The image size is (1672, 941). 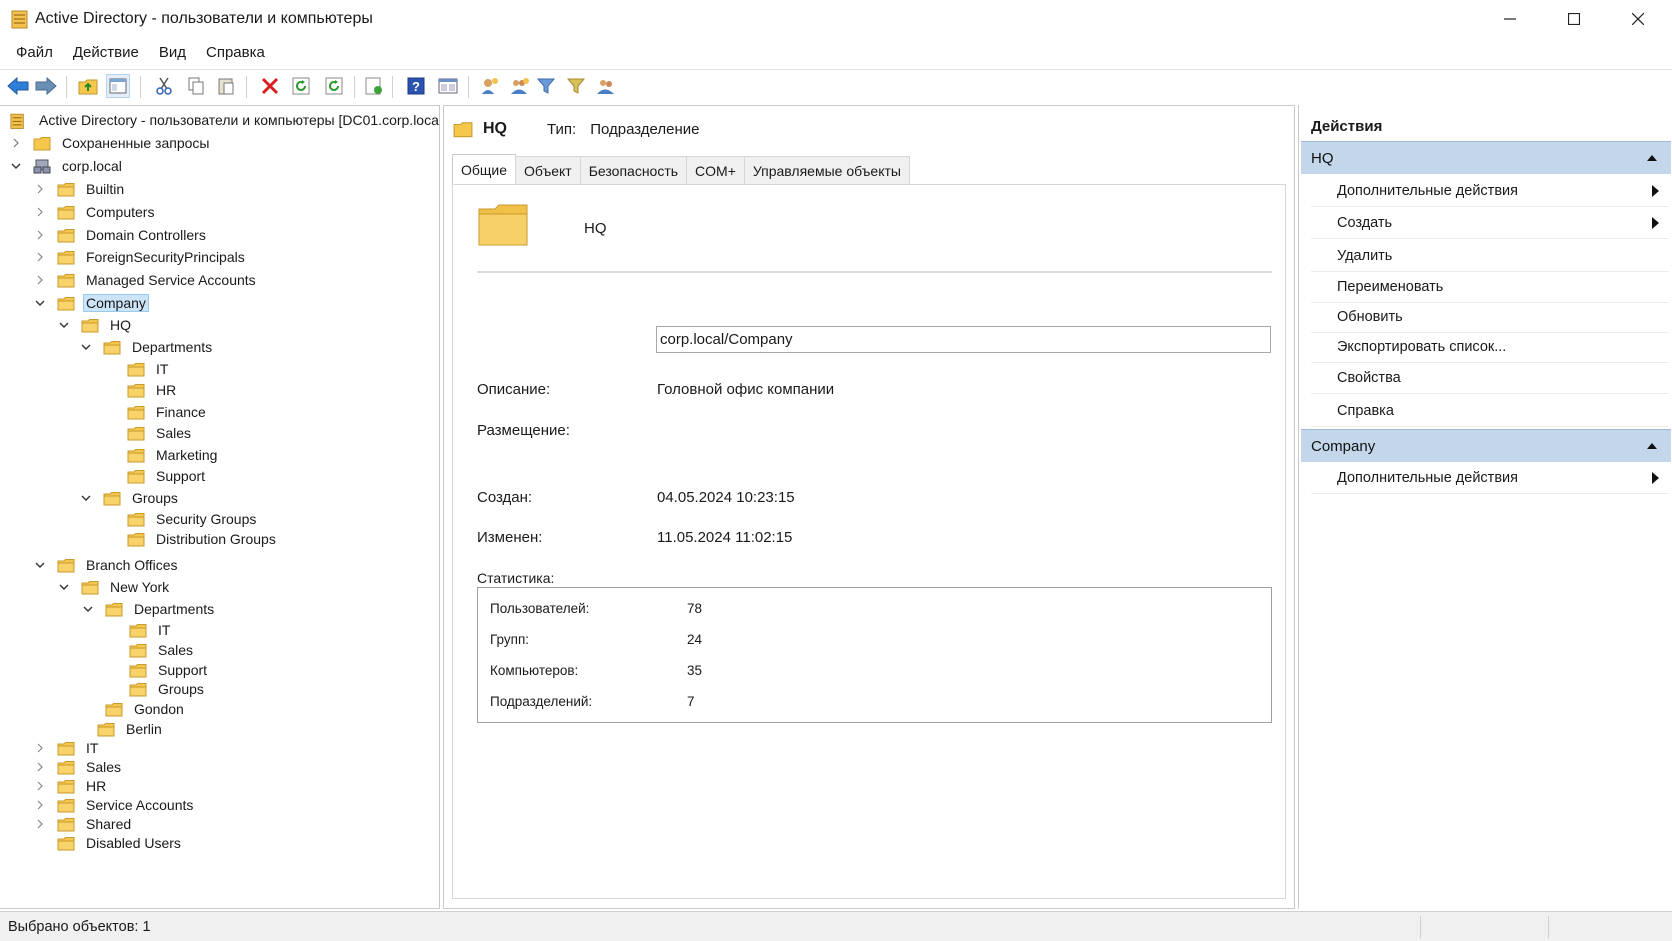 I want to click on tree-item: Support, so click(x=156, y=476).